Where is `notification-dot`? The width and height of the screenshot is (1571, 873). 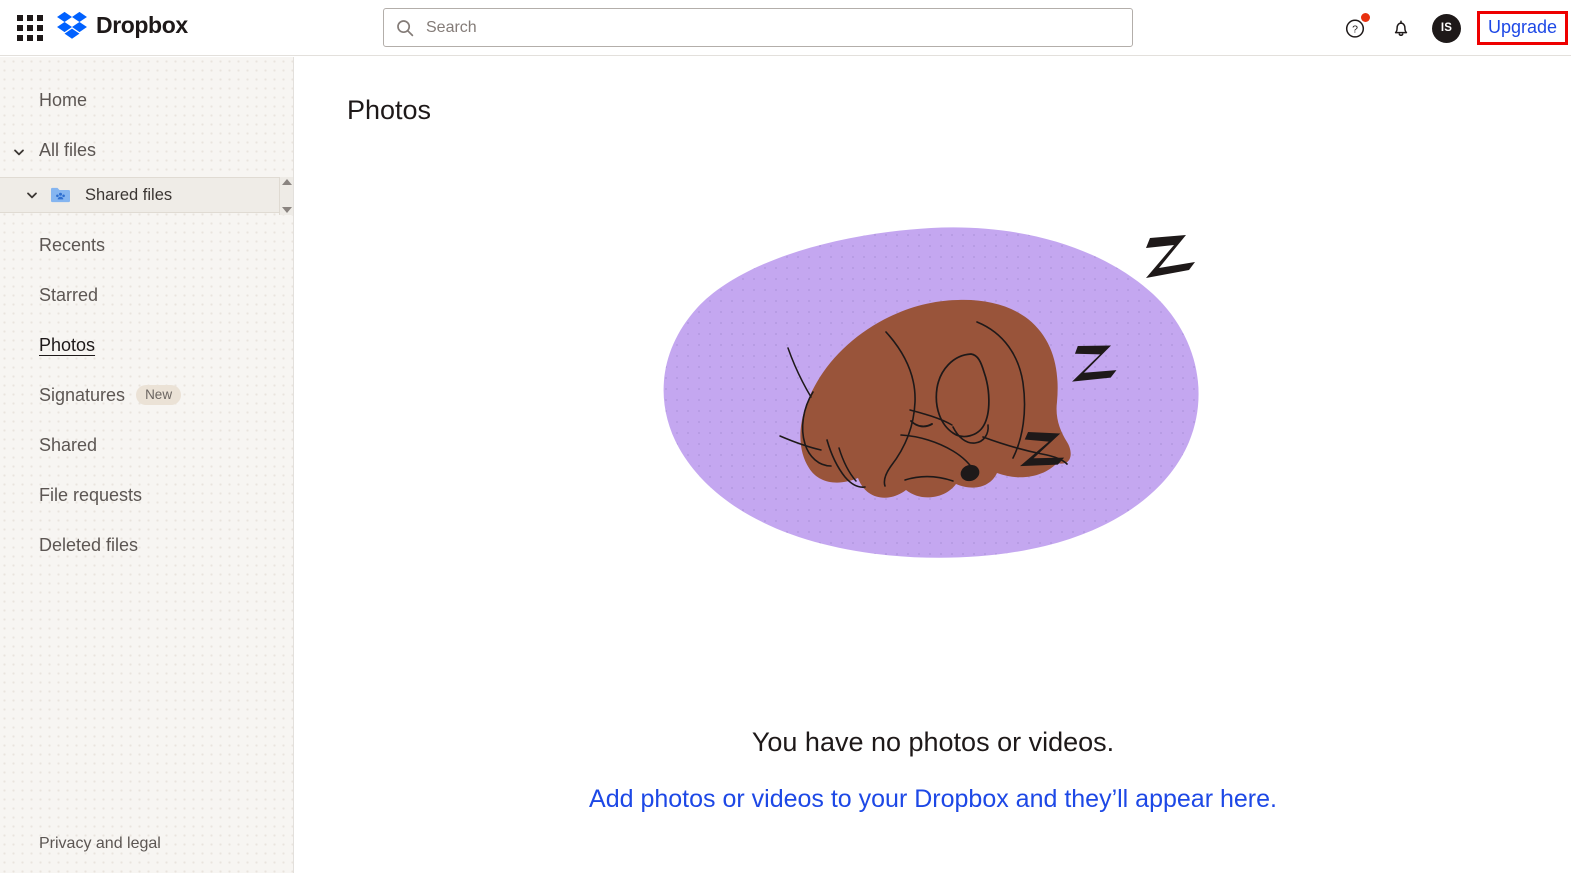
notification-dot is located at coordinates (1365, 17).